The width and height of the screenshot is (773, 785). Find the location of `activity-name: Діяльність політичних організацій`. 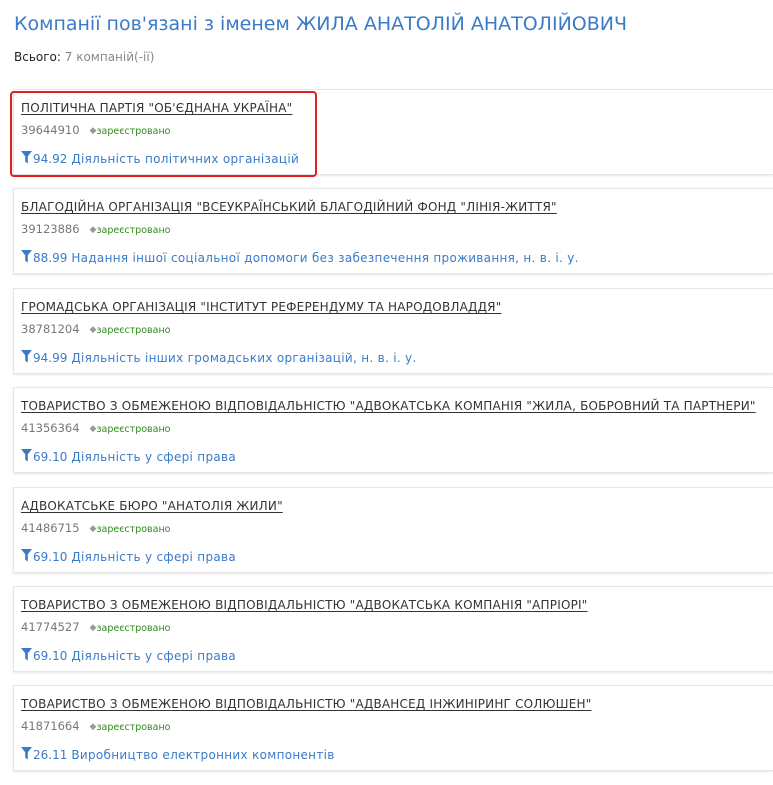

activity-name: Діяльність політичних організацій is located at coordinates (185, 159).